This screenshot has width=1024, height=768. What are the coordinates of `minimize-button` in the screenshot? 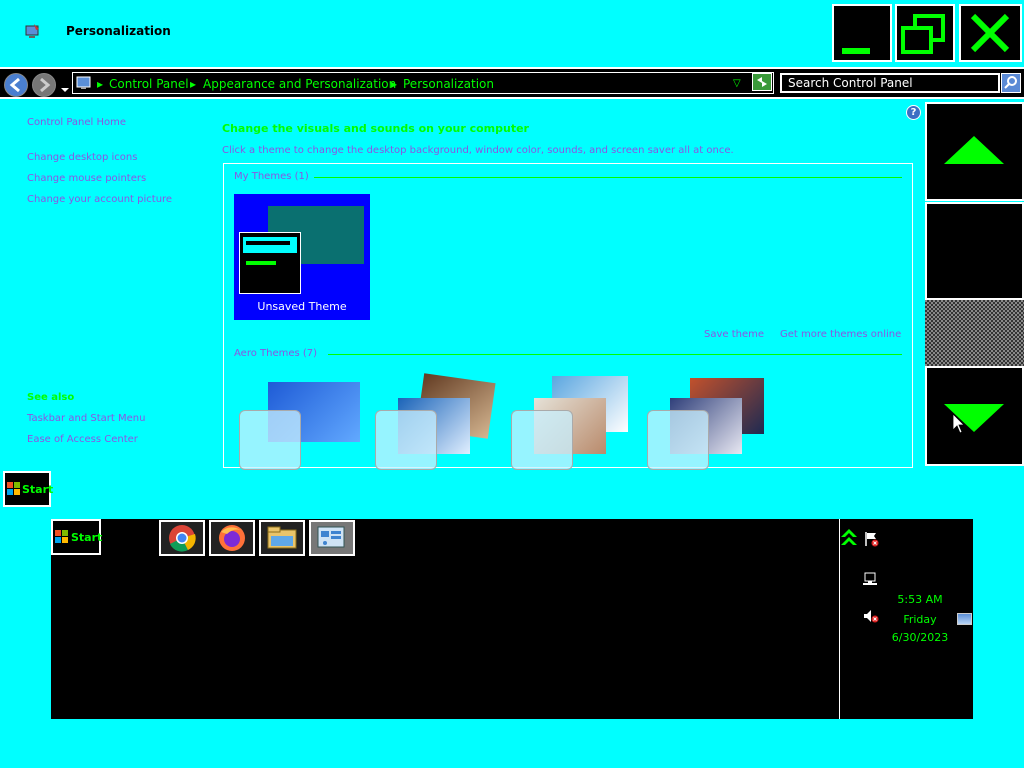 It's located at (862, 33).